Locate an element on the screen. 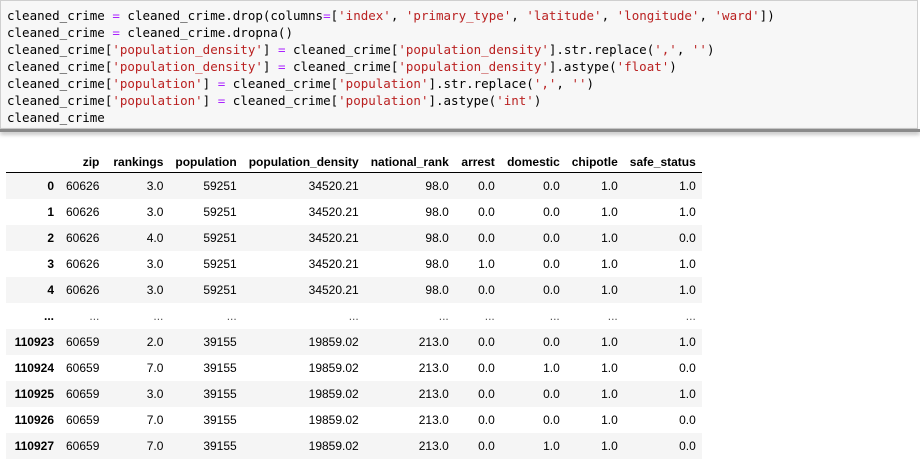 The height and width of the screenshot is (468, 920). code-token: , is located at coordinates (684, 49).